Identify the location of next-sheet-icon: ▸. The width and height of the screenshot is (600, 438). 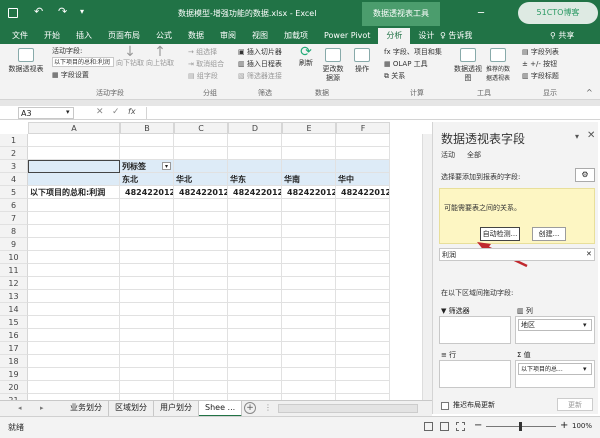
(42, 408).